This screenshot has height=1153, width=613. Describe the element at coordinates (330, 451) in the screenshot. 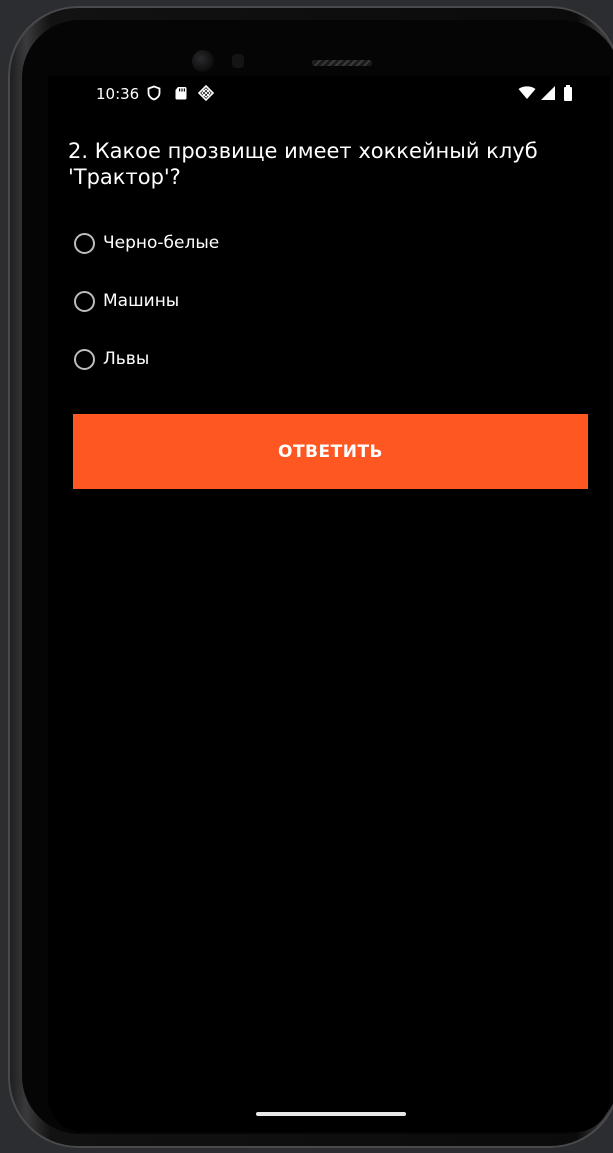

I see `submit-answer-button: ОТВЕТИТЬ` at that location.